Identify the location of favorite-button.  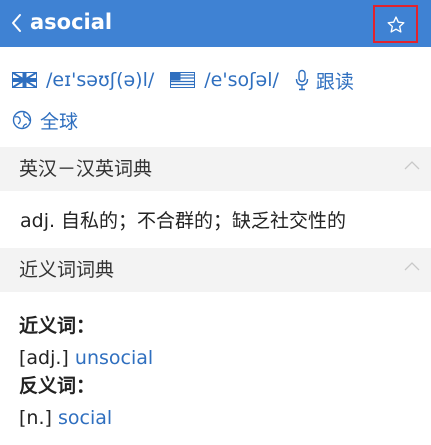
(395, 24).